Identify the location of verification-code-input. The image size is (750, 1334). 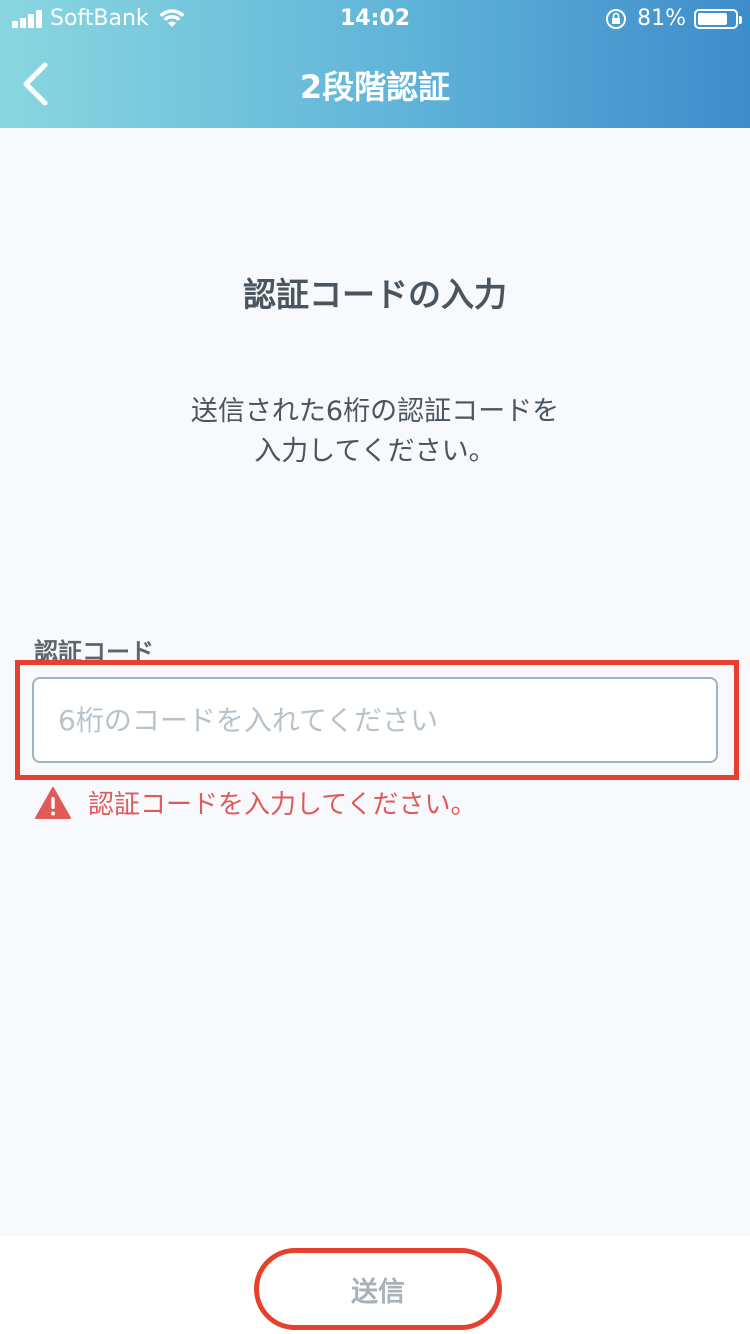
(375, 720).